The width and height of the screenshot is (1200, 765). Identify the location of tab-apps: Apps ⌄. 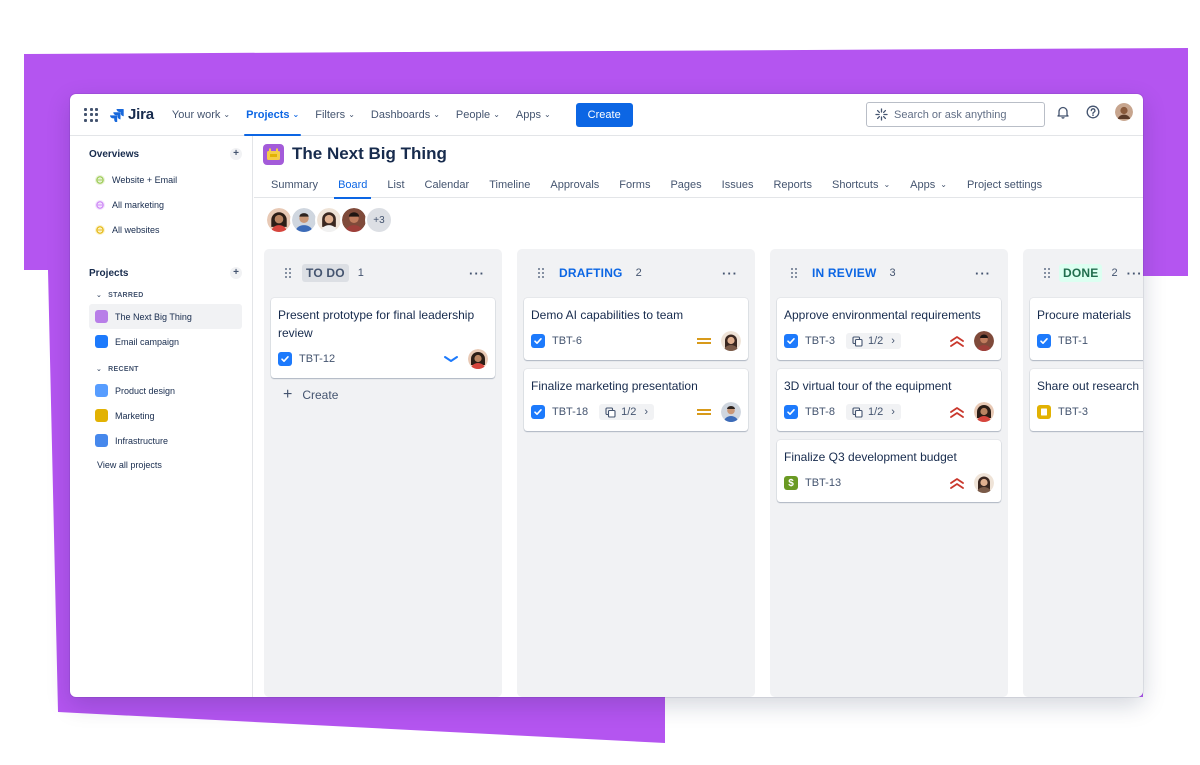
(928, 185).